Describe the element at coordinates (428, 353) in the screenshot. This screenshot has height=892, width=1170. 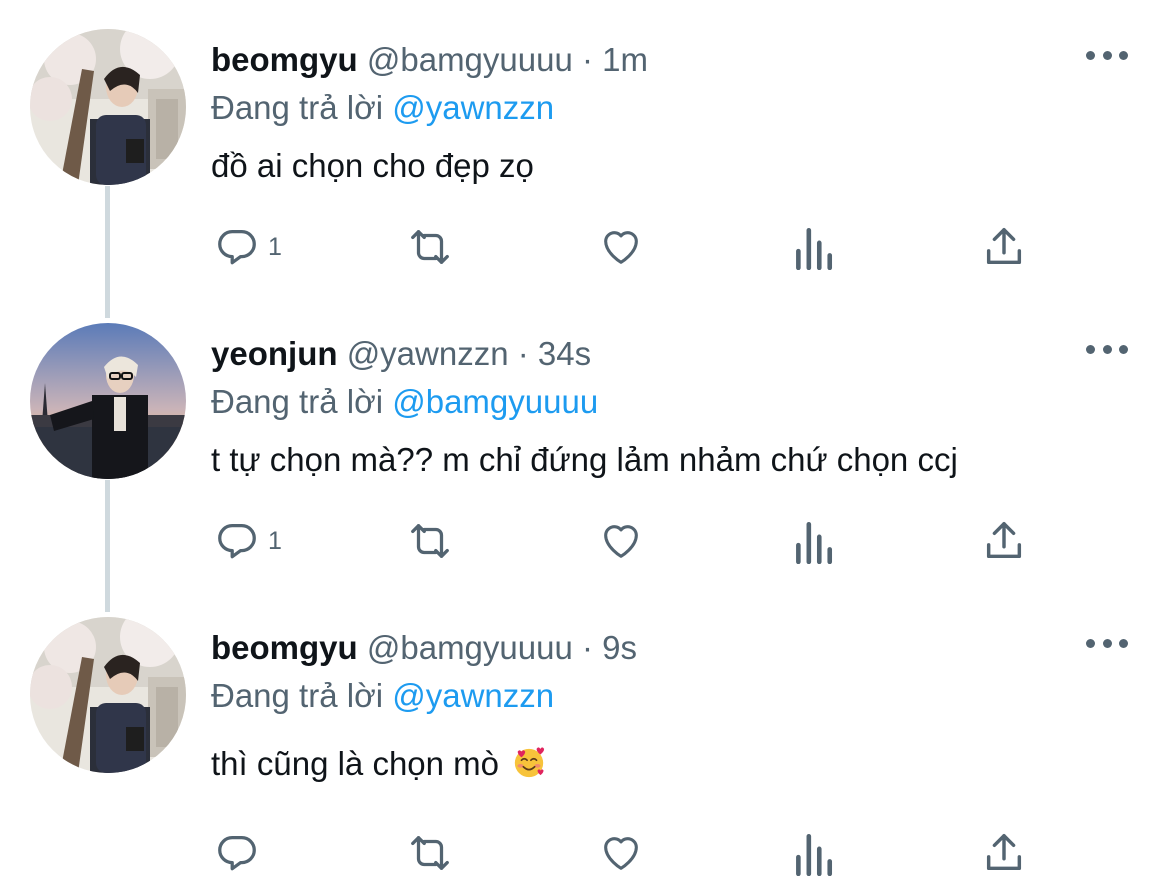
I see `handle: @yawnzzn` at that location.